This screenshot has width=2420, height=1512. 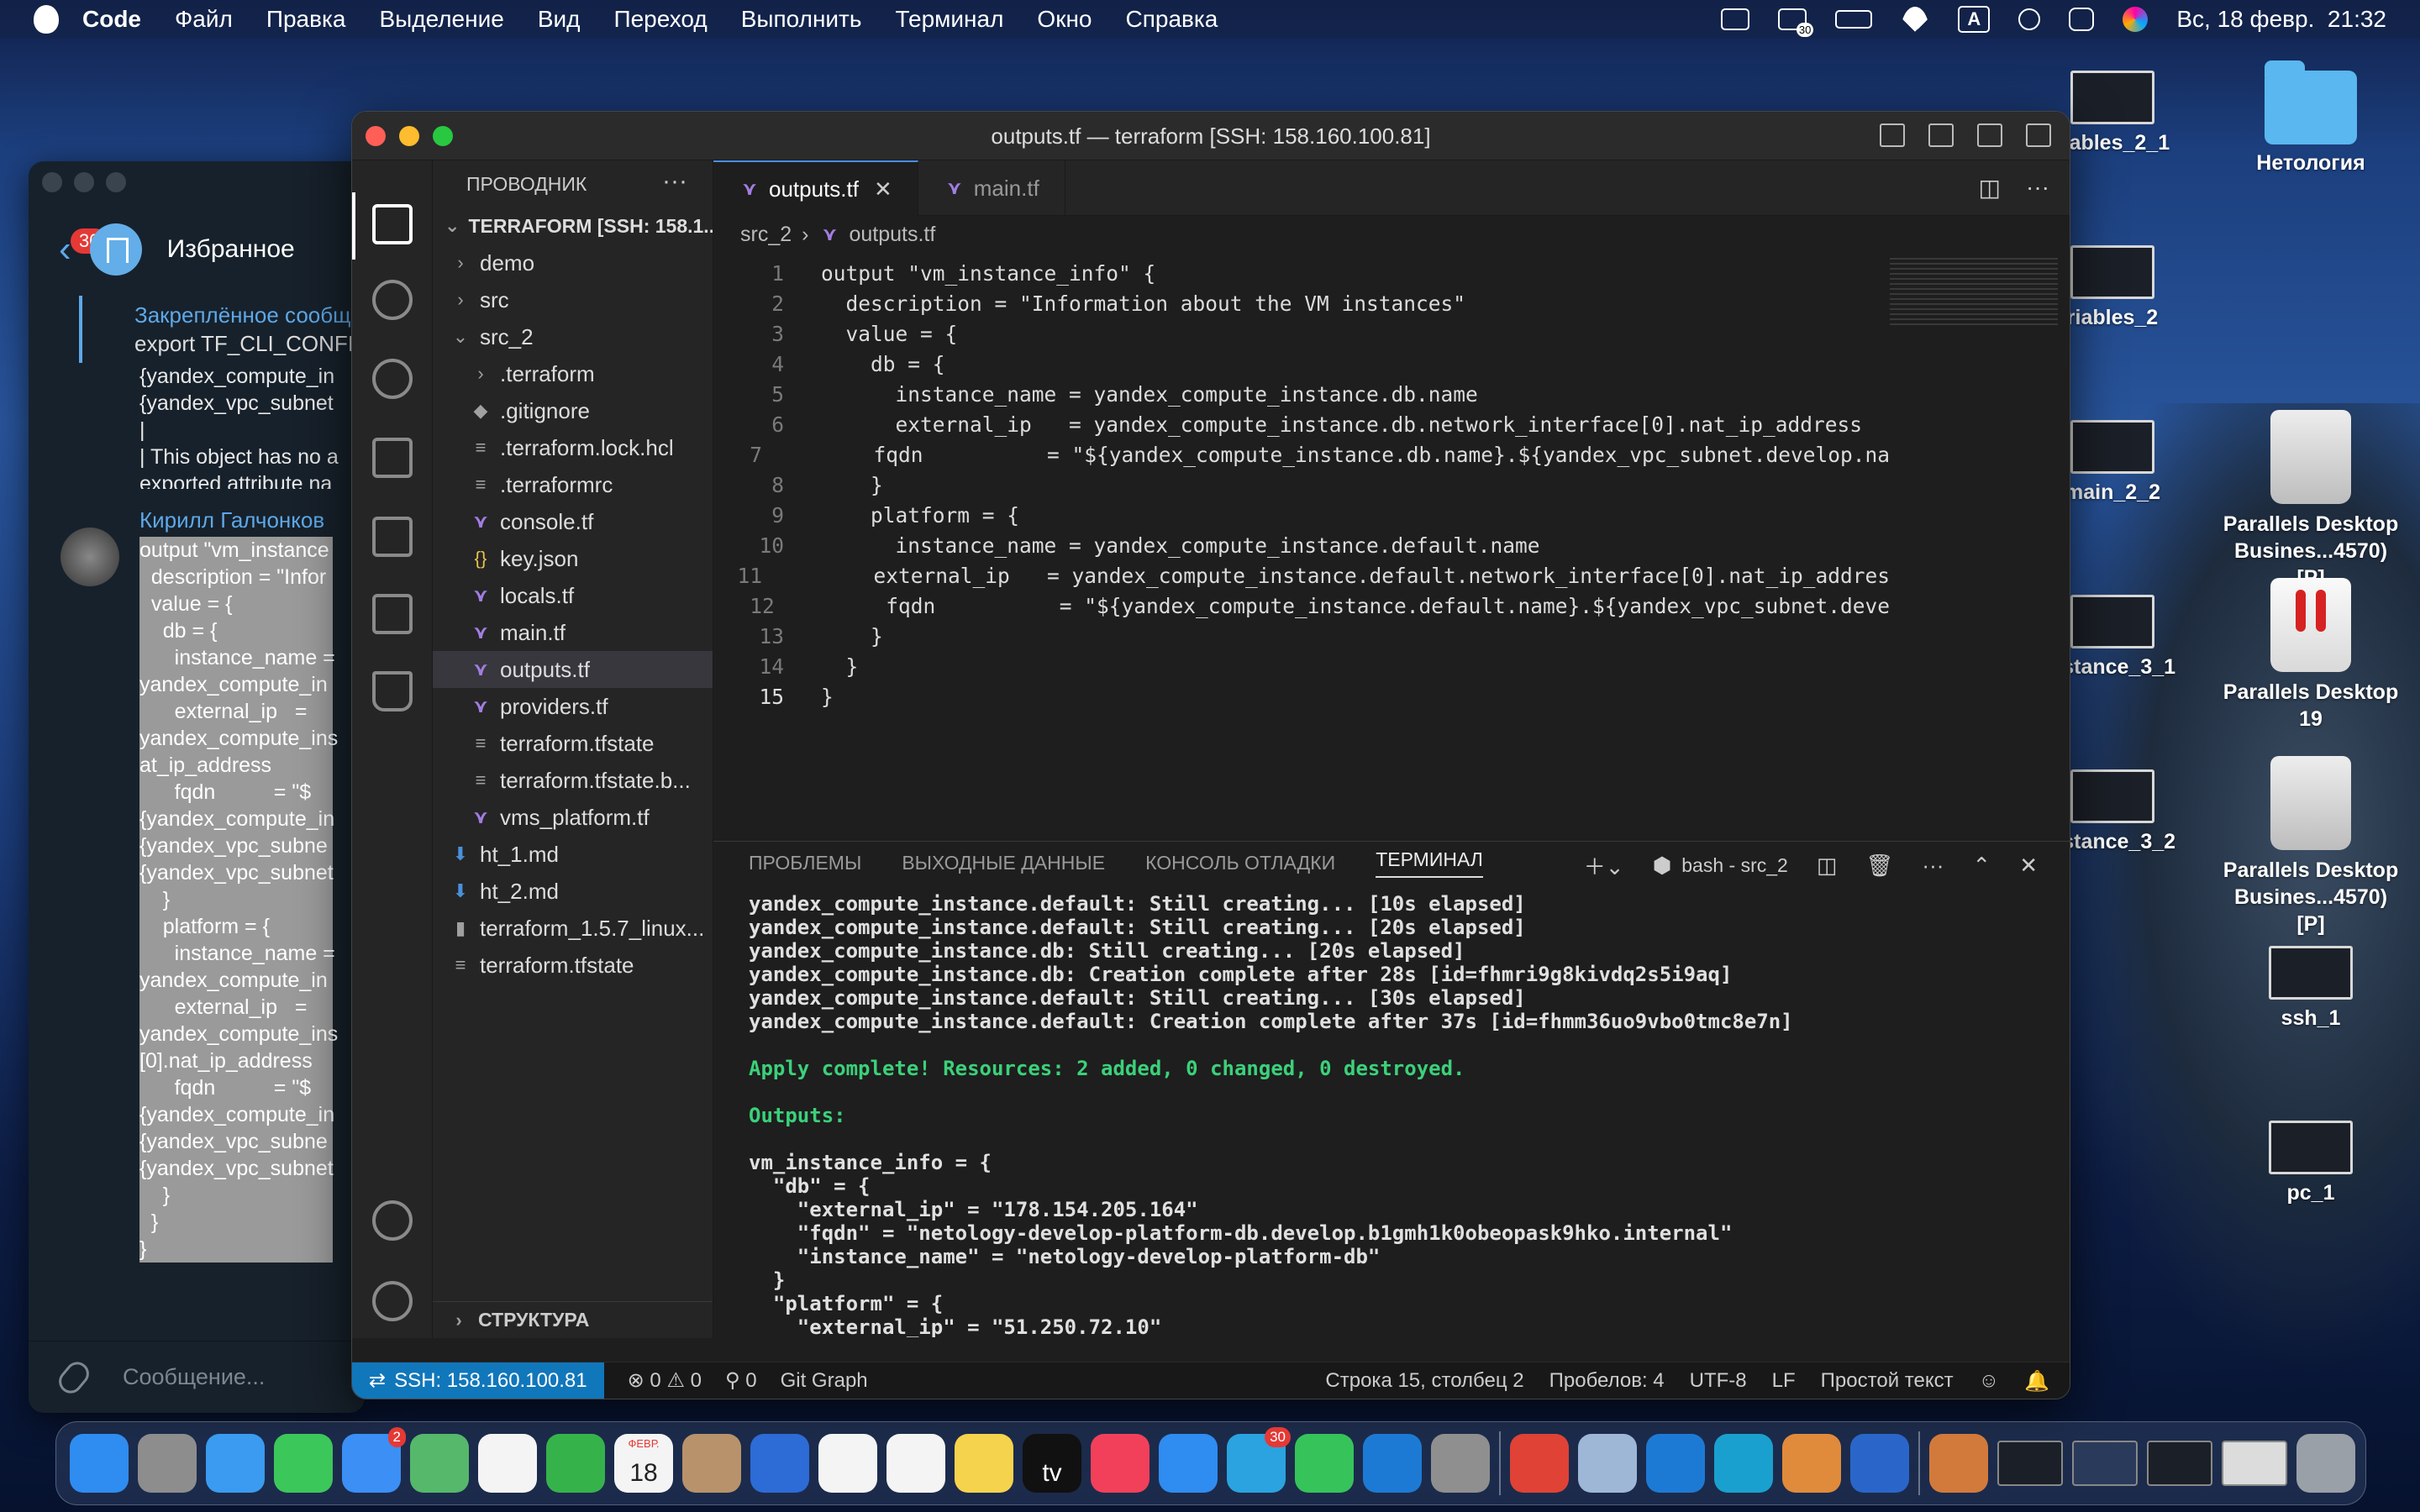 I want to click on chat-title: Избранное, so click(x=231, y=249).